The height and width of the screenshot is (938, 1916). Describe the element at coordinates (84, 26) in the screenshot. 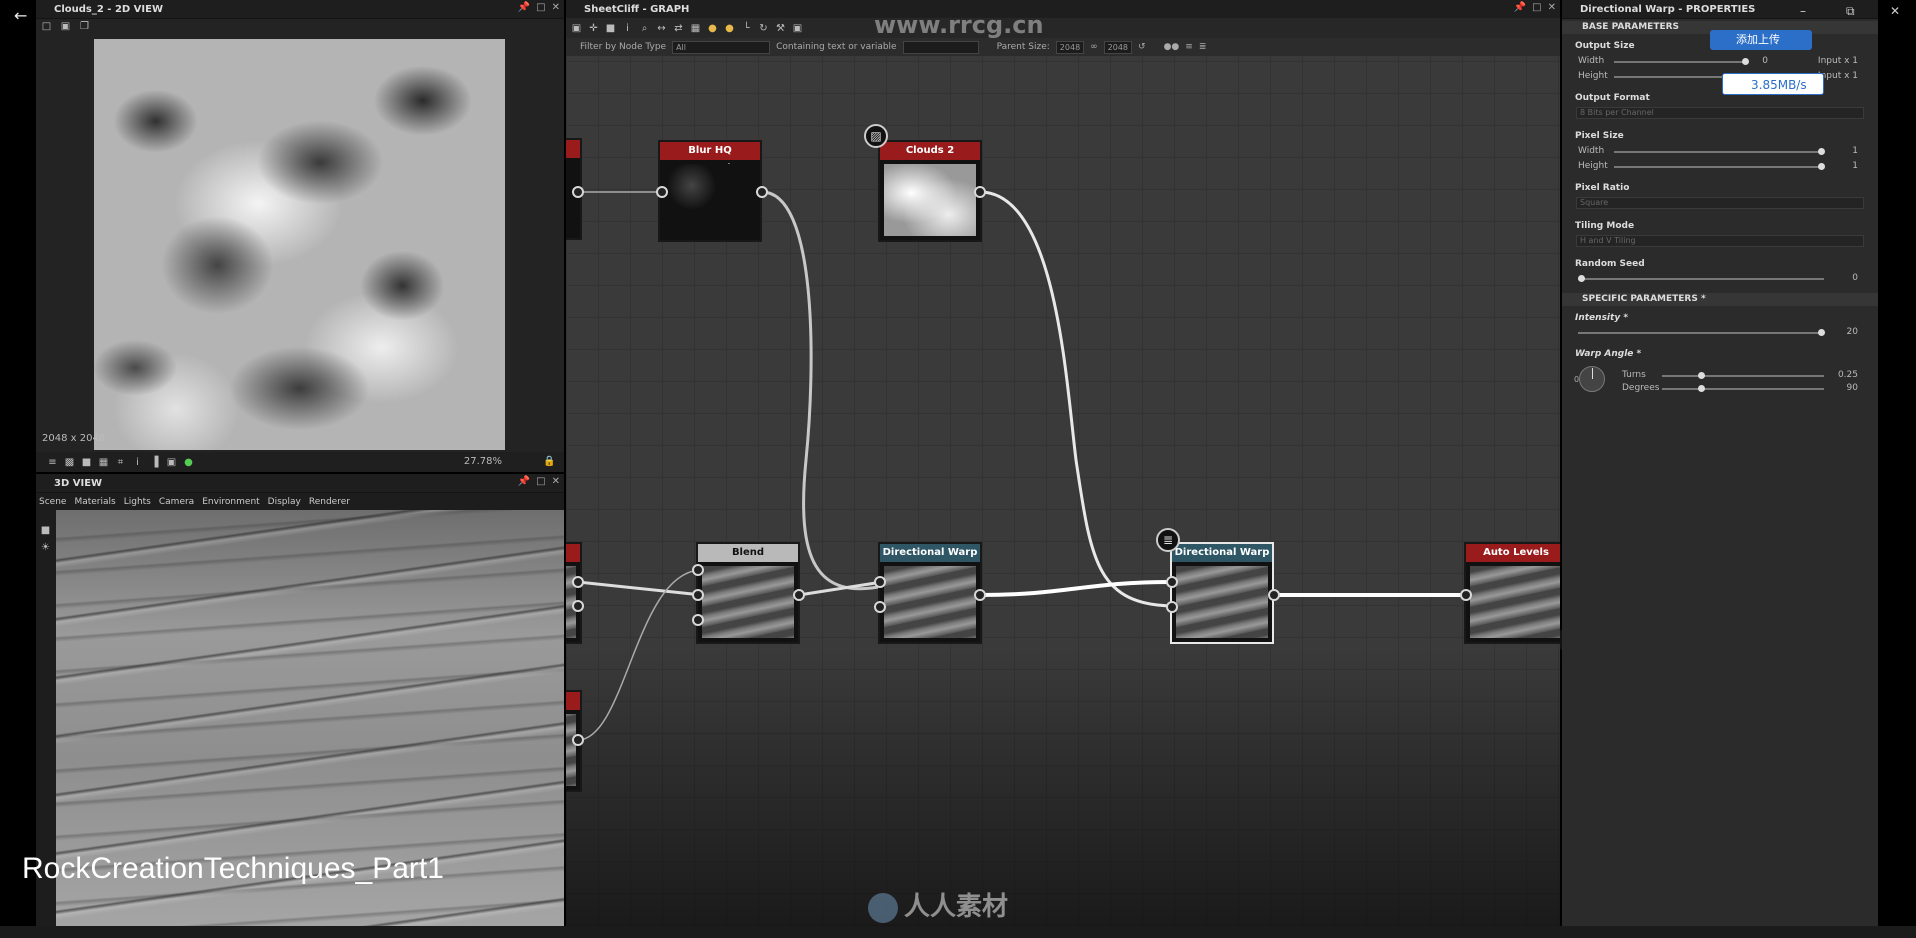

I see `copy-icon: ❐` at that location.